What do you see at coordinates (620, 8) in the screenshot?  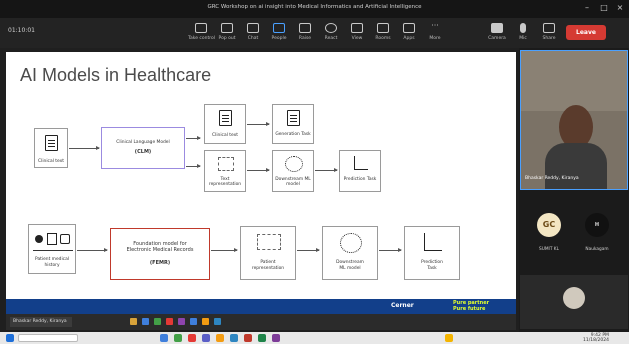 I see `close-icon: ×` at bounding box center [620, 8].